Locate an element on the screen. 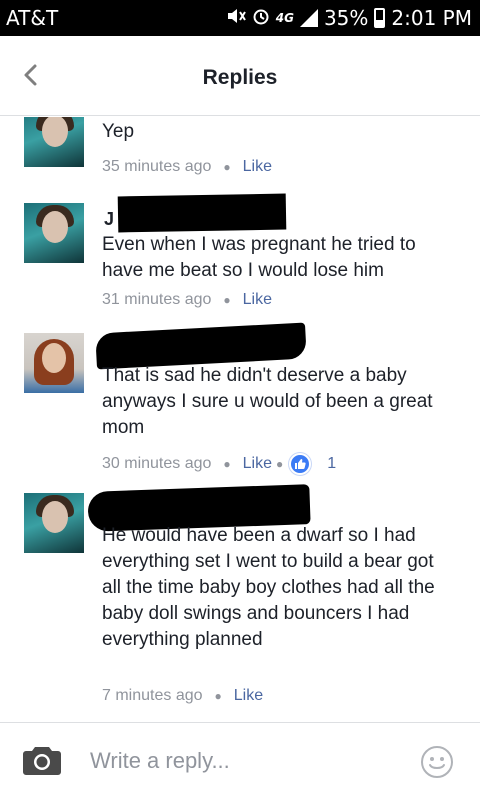 Image resolution: width=480 pixels, height=800 pixels. camera-button is located at coordinates (42, 760).